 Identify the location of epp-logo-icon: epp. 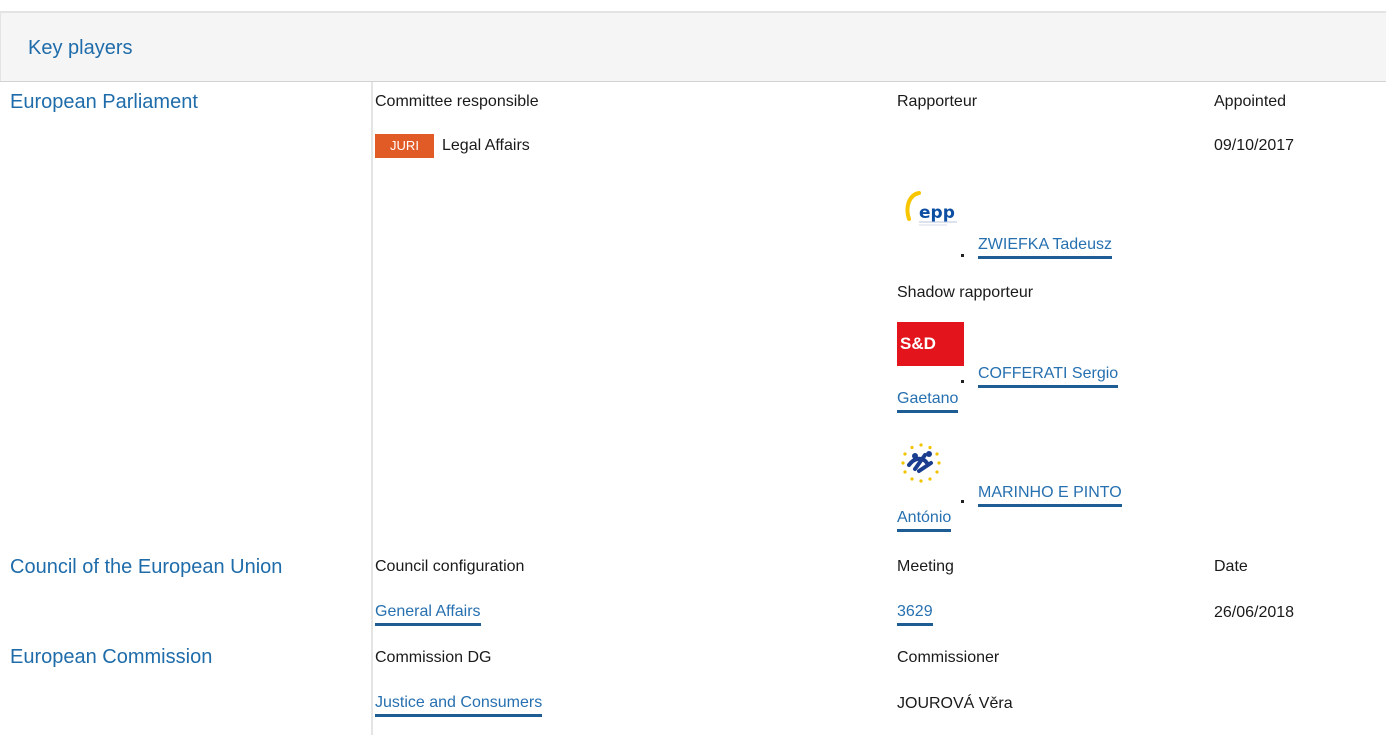
(931, 213).